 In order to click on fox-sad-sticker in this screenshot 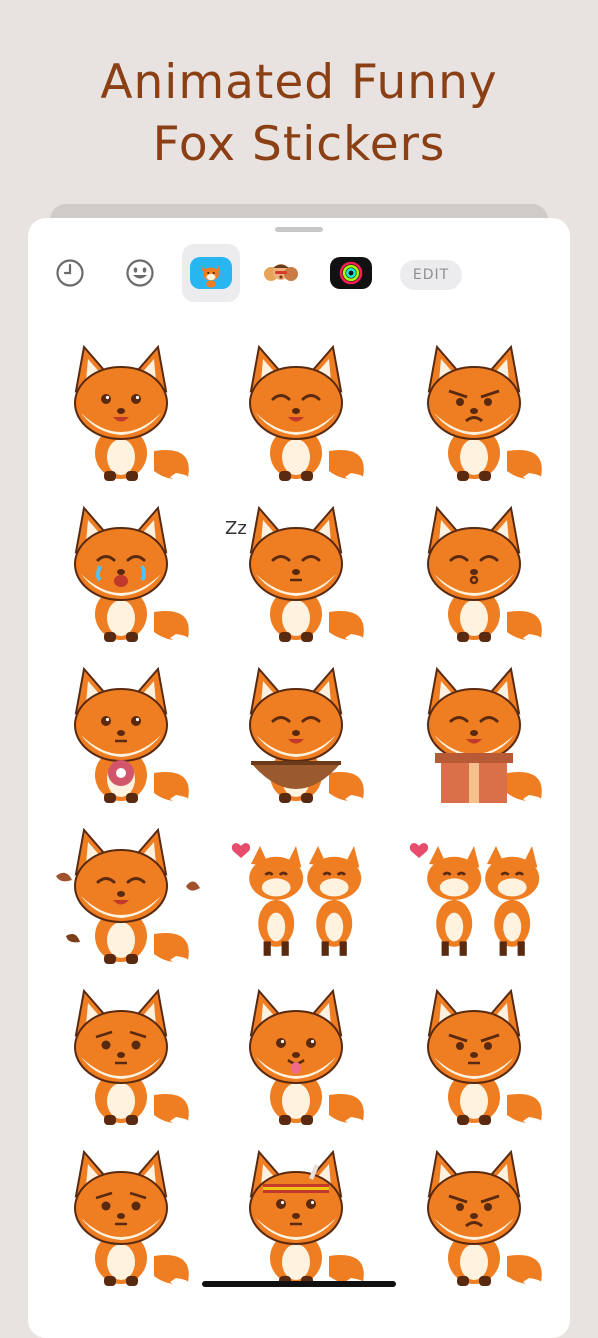, I will do `click(121, 1052)`.